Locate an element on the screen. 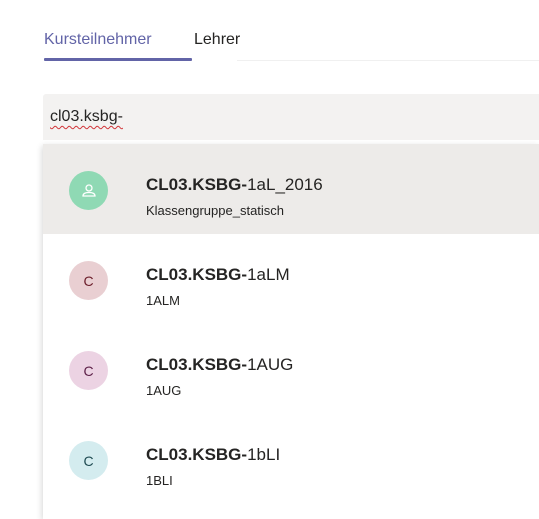 The image size is (539, 519). tab-bar: Kursteilnehmer Lehrer is located at coordinates (291, 45).